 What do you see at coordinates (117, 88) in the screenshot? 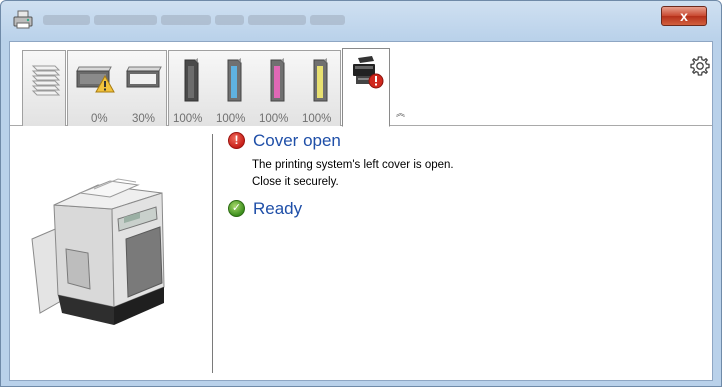
I see `tab-waste-toner: 0% 30%` at bounding box center [117, 88].